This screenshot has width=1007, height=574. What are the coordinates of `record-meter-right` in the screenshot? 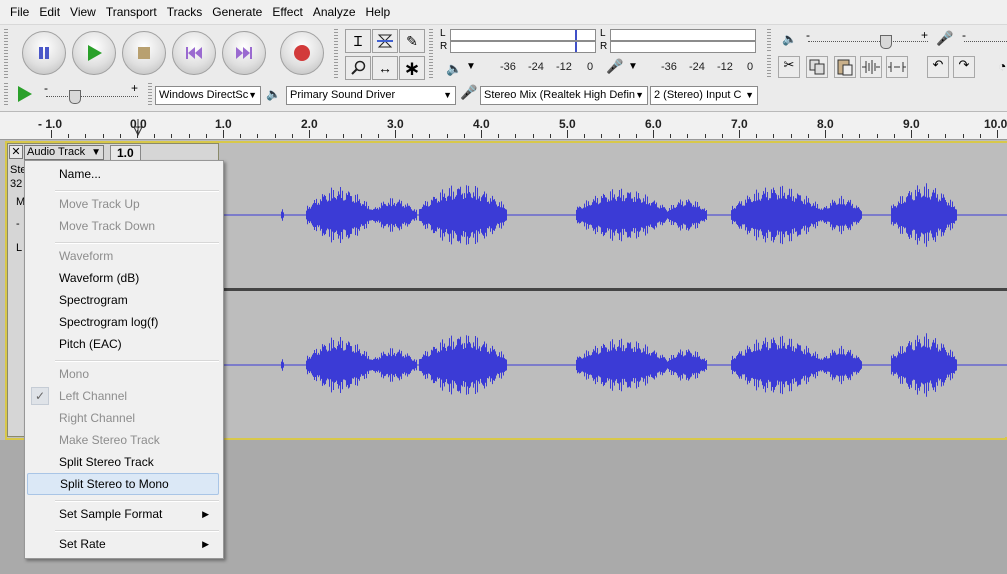 It's located at (683, 47).